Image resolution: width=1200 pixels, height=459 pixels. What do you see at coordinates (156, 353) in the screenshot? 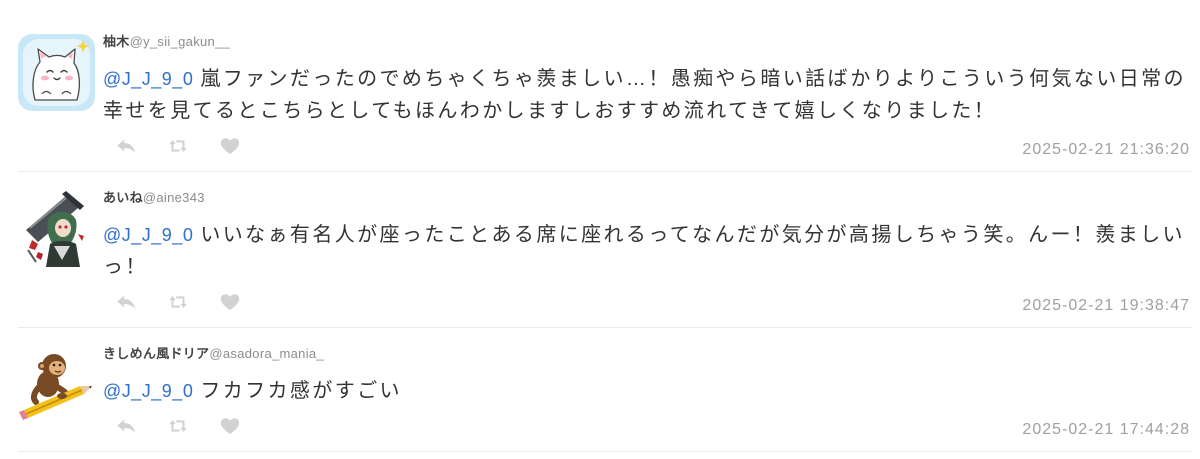
I see `display-name: きしめん風ドリア` at bounding box center [156, 353].